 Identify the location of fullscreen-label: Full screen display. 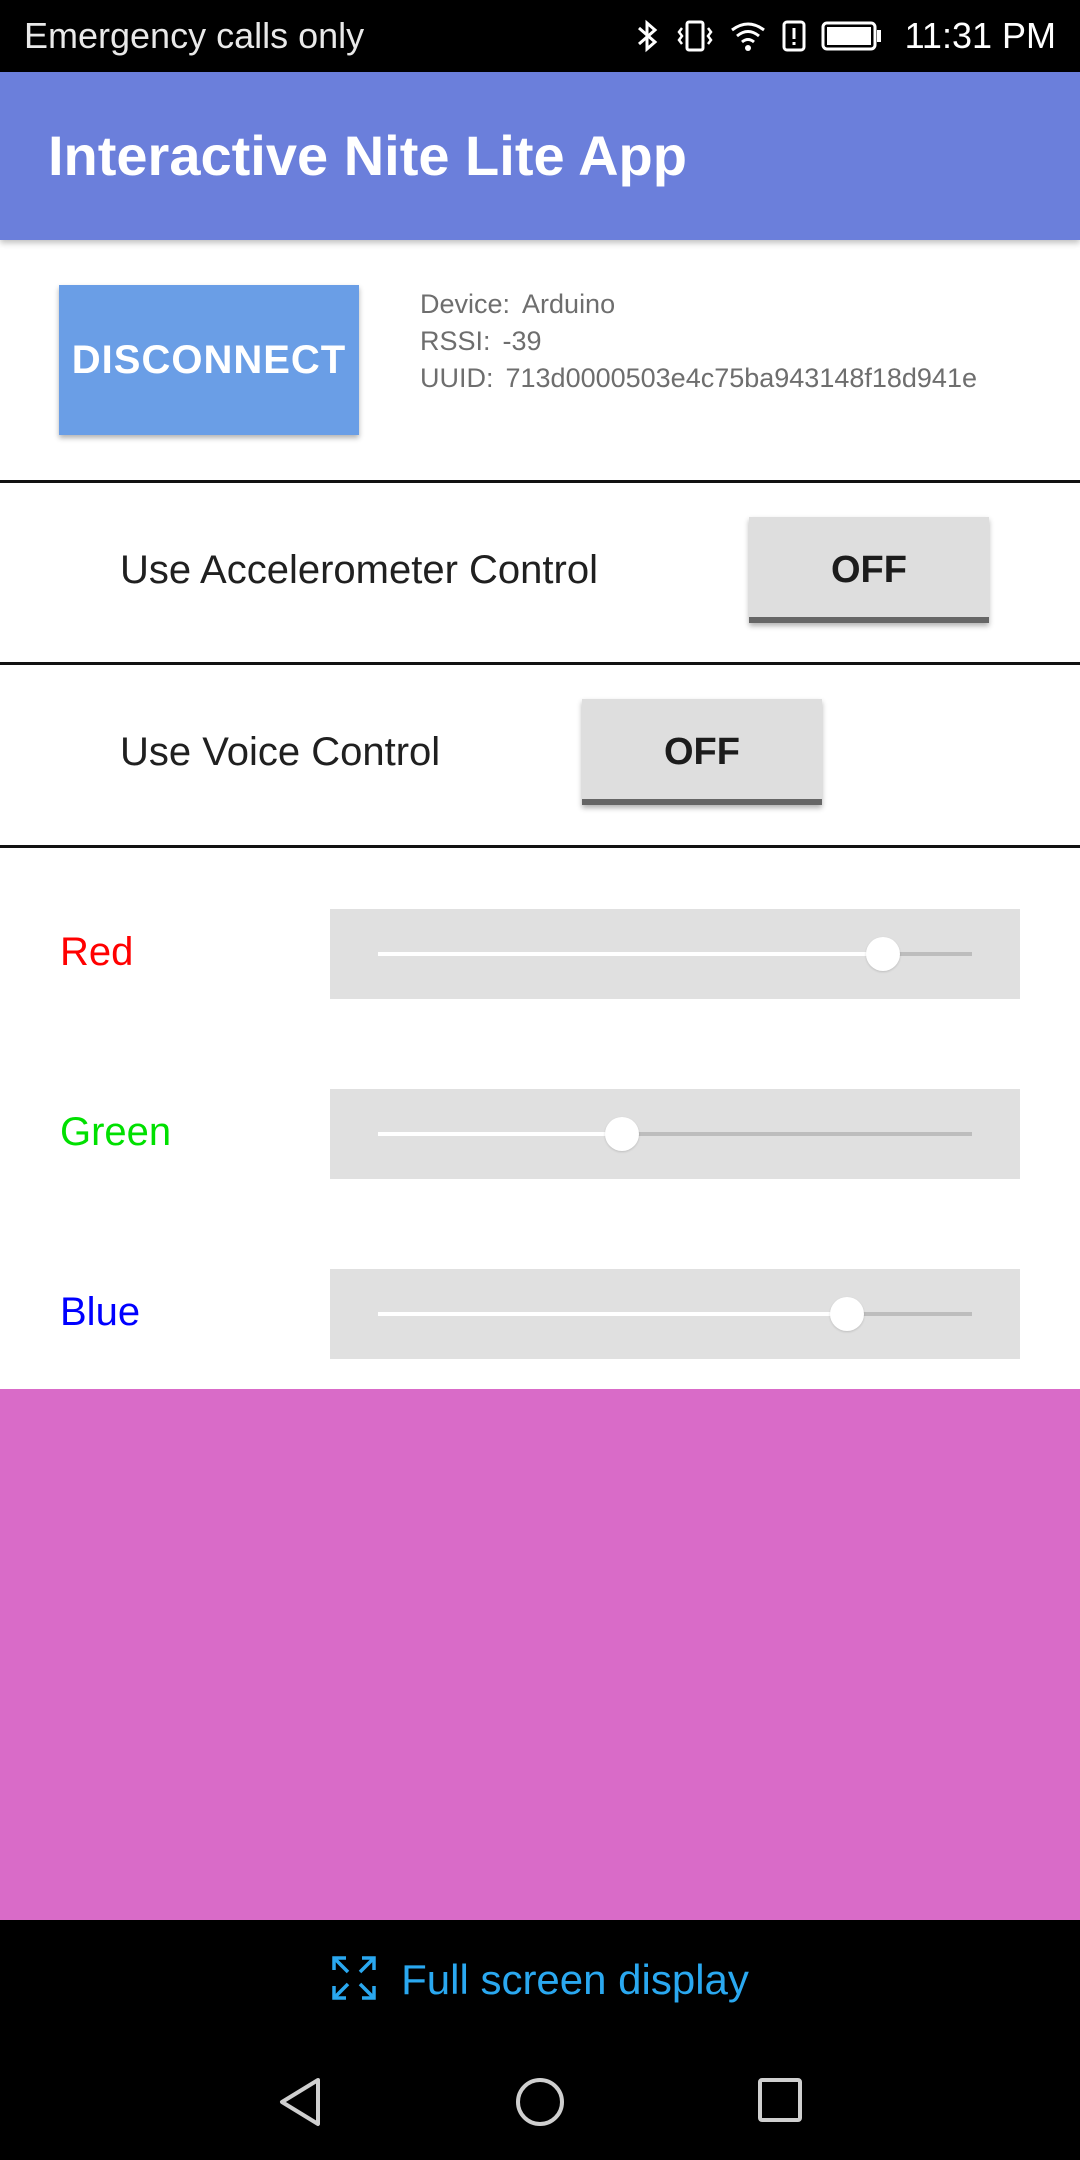
(575, 1979).